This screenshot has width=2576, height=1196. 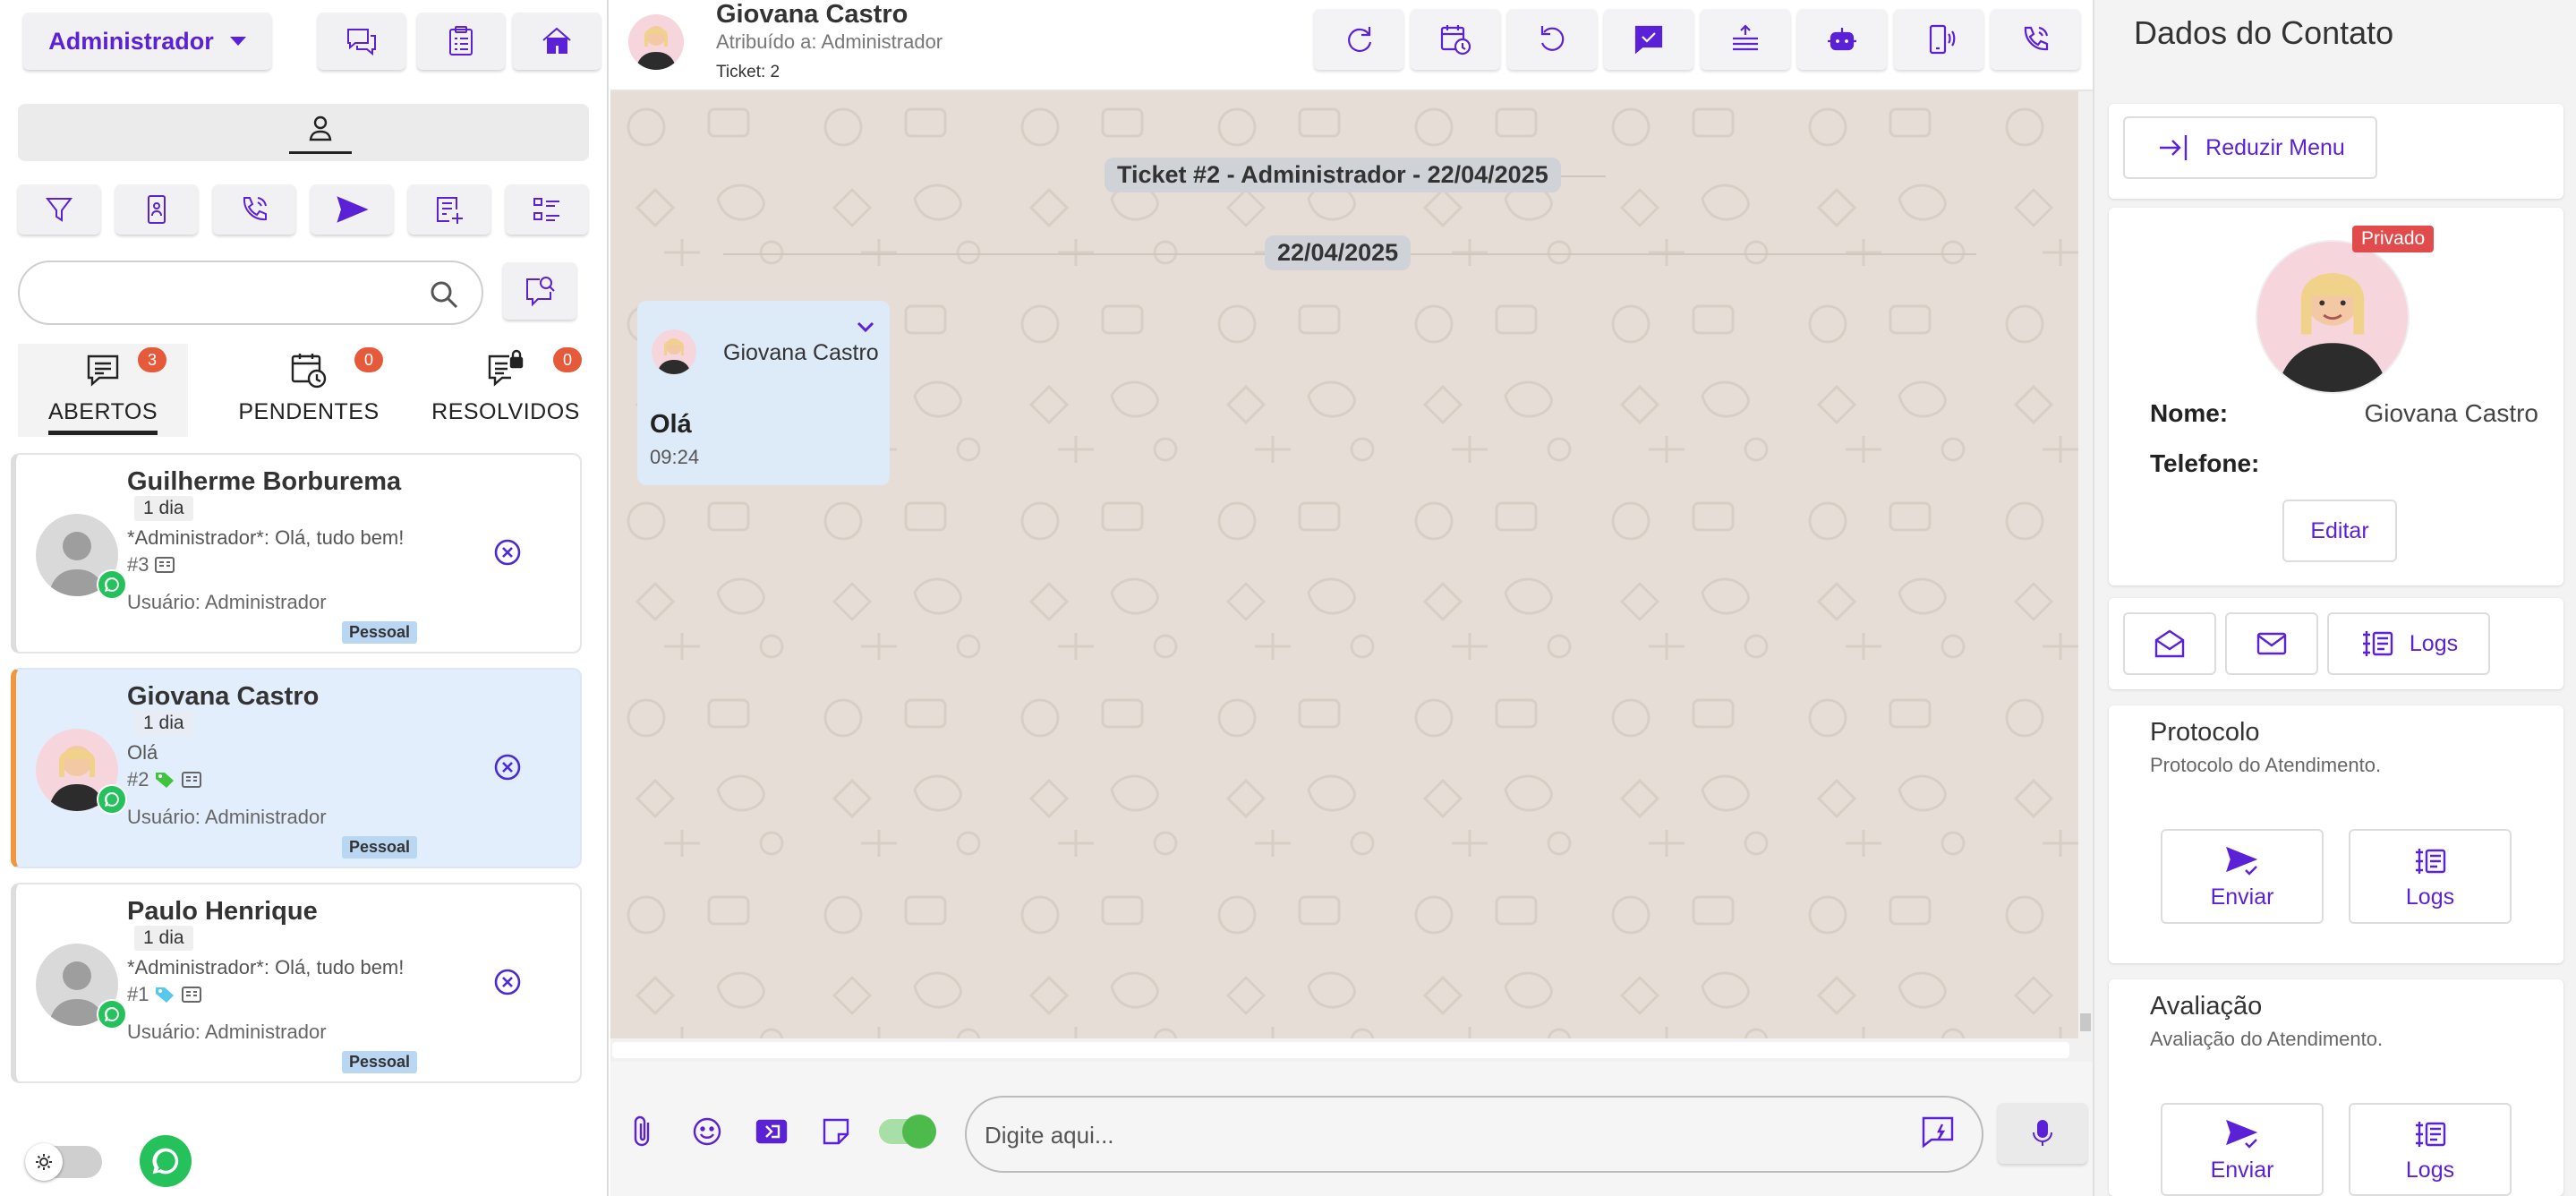 I want to click on contact-actions-card: Logs, so click(x=2336, y=643).